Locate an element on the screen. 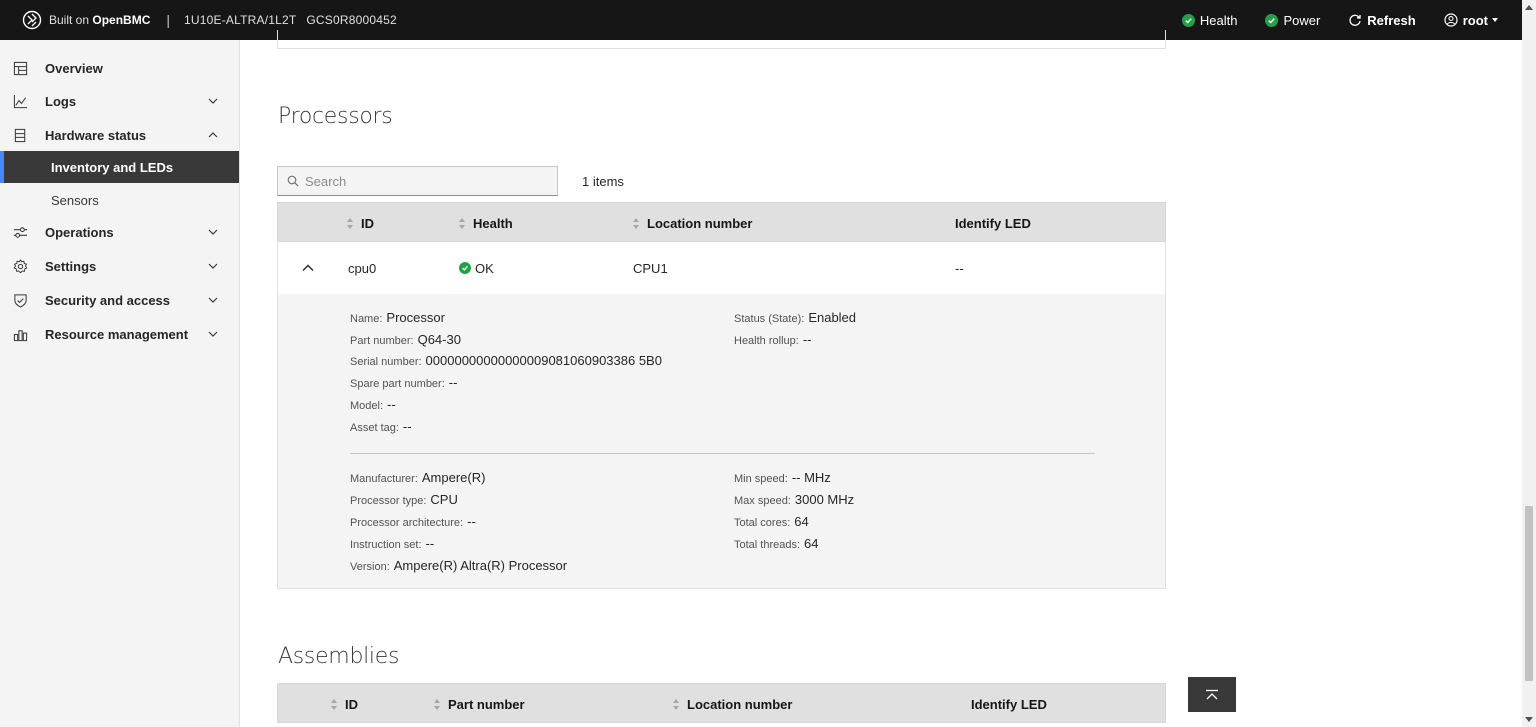 This screenshot has height=727, width=1536. sidebar-item-label: Settings is located at coordinates (71, 266).